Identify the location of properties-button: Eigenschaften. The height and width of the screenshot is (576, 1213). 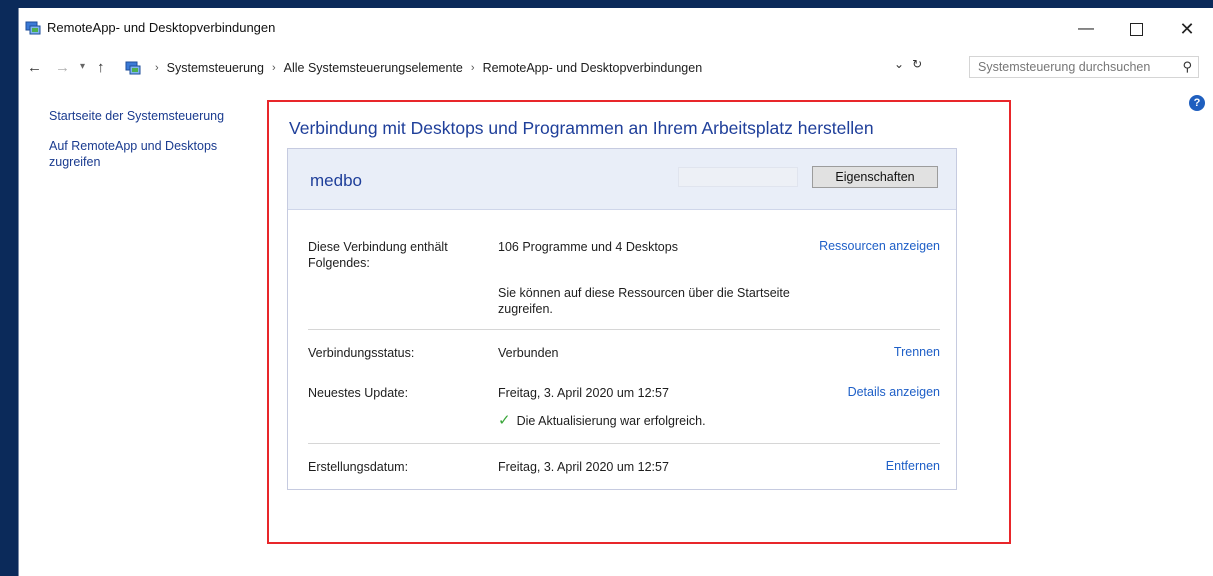
(875, 177).